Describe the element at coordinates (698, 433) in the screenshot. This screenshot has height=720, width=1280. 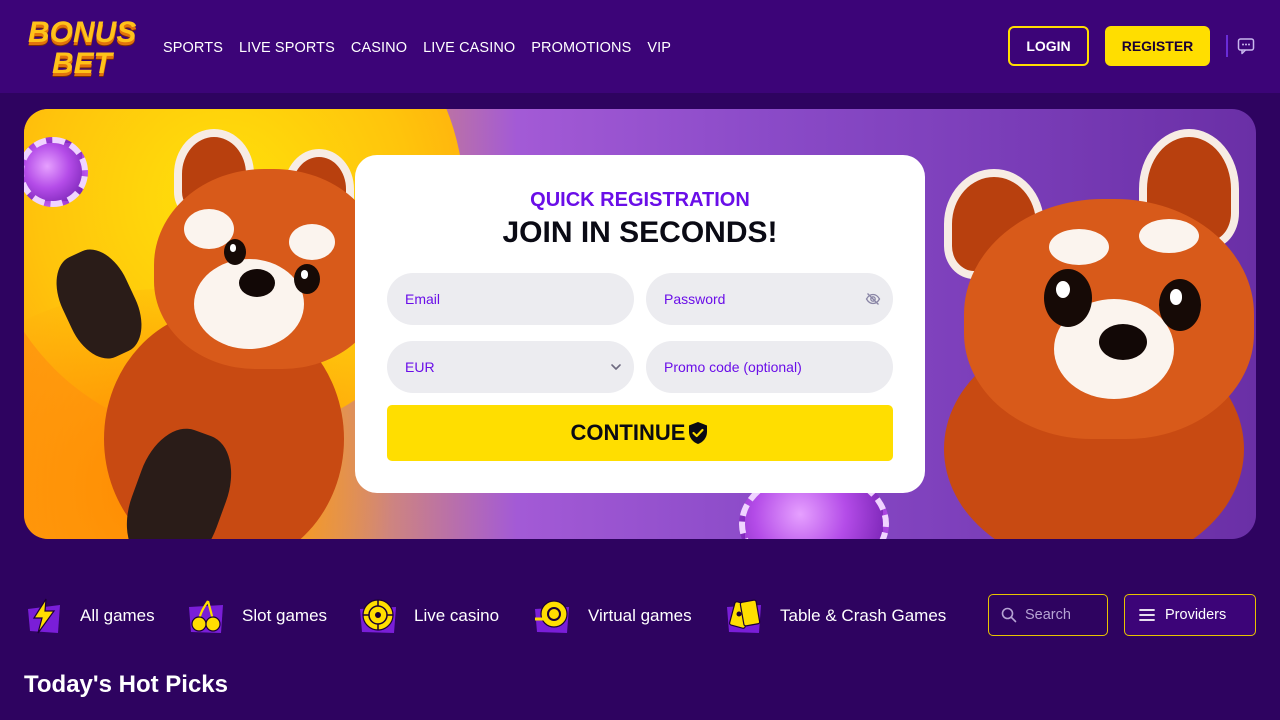
I see `shield-check-icon` at that location.